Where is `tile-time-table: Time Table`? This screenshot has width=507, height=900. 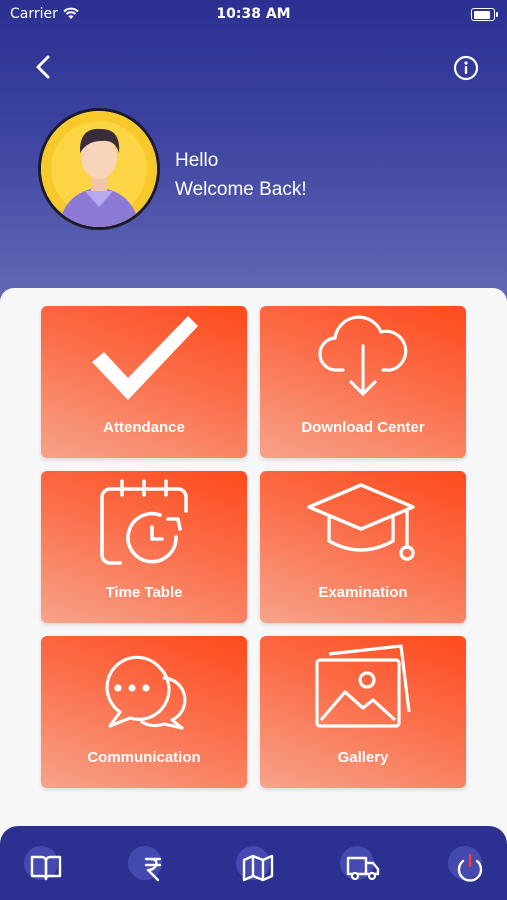 tile-time-table: Time Table is located at coordinates (144, 547).